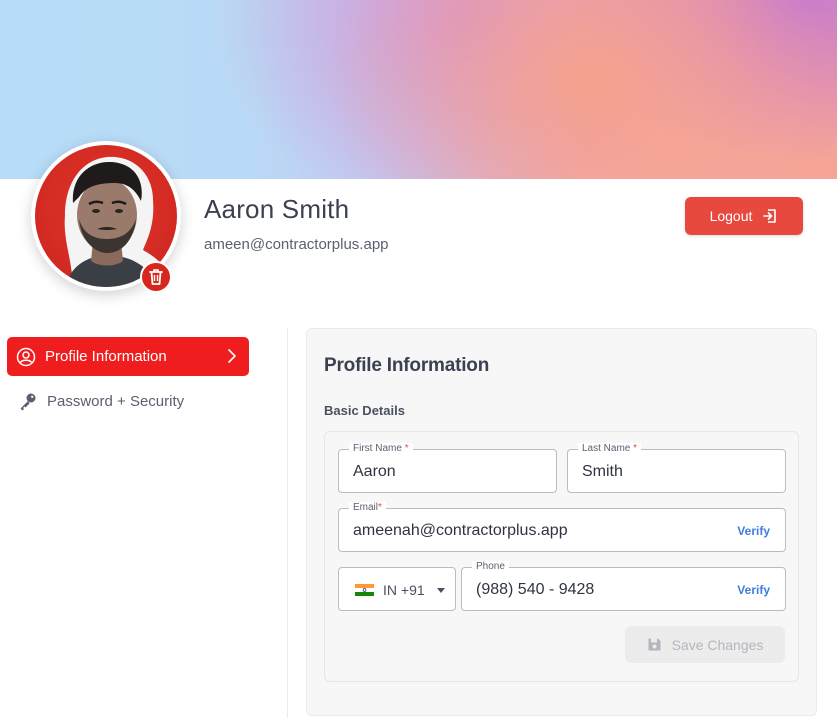 Image resolution: width=837 pixels, height=723 pixels. What do you see at coordinates (623, 586) in the screenshot?
I see `phone-field: Phone (988) 540 - 9428 Verify` at bounding box center [623, 586].